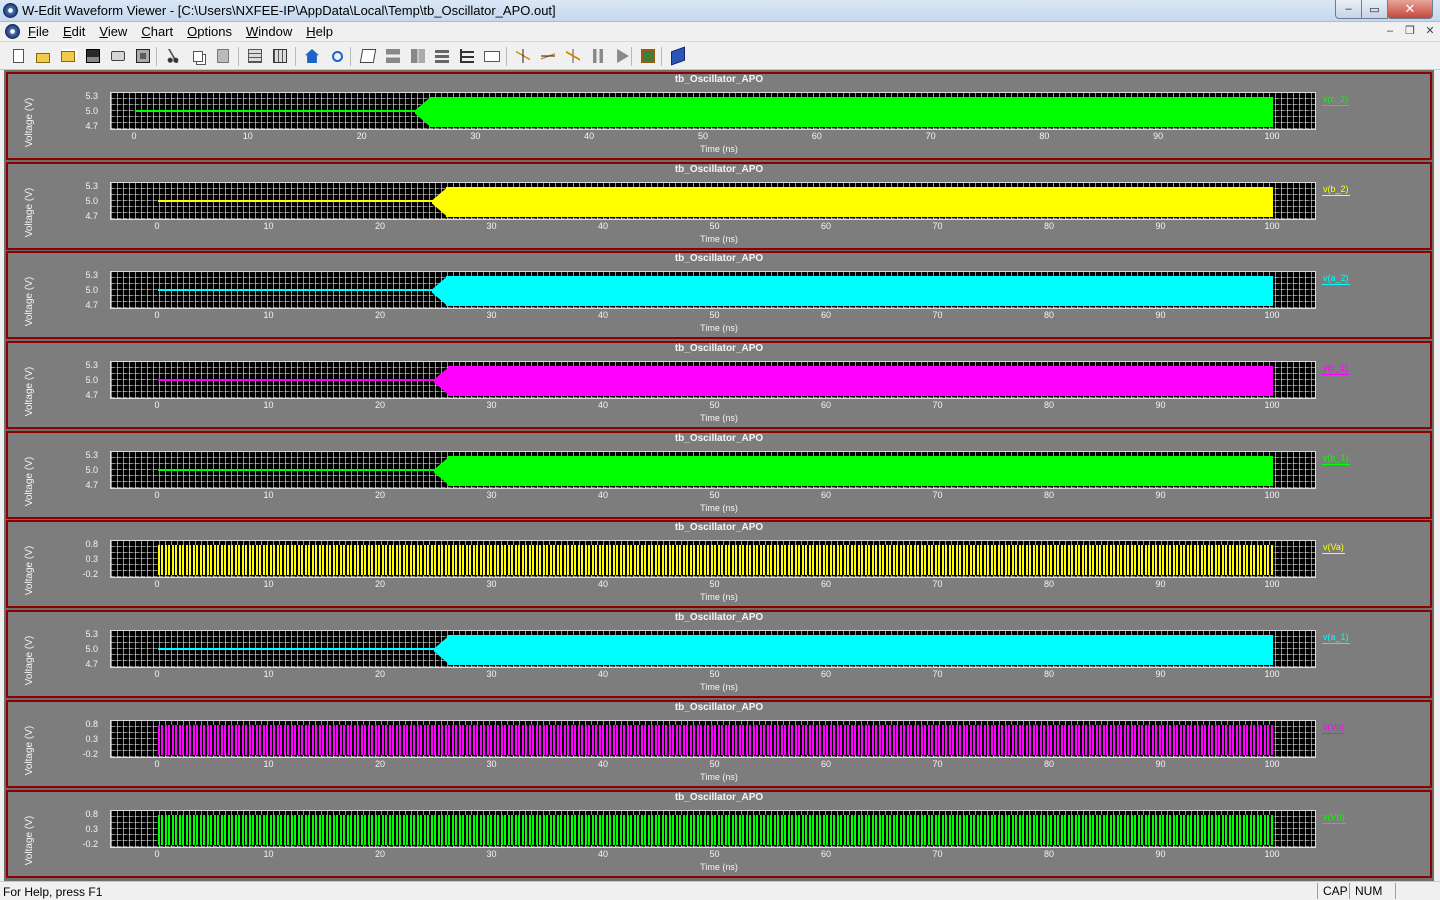 Image resolution: width=1440 pixels, height=900 pixels. Describe the element at coordinates (223, 56) in the screenshot. I see `paste-button` at that location.